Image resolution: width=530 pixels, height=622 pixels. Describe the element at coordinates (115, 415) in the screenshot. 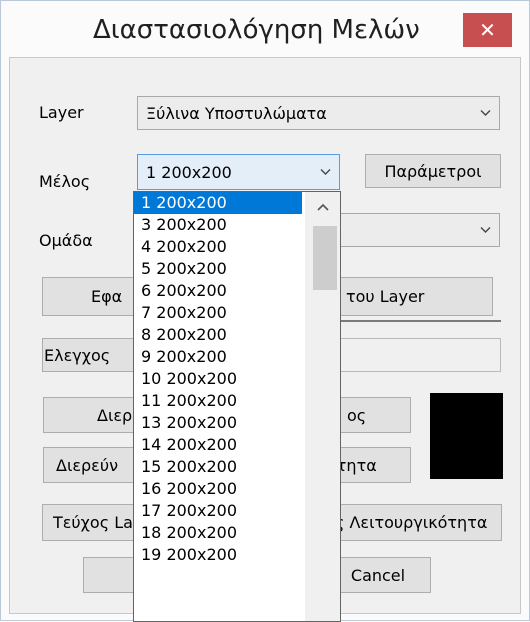

I see `investigate-button-label: Διερ` at that location.